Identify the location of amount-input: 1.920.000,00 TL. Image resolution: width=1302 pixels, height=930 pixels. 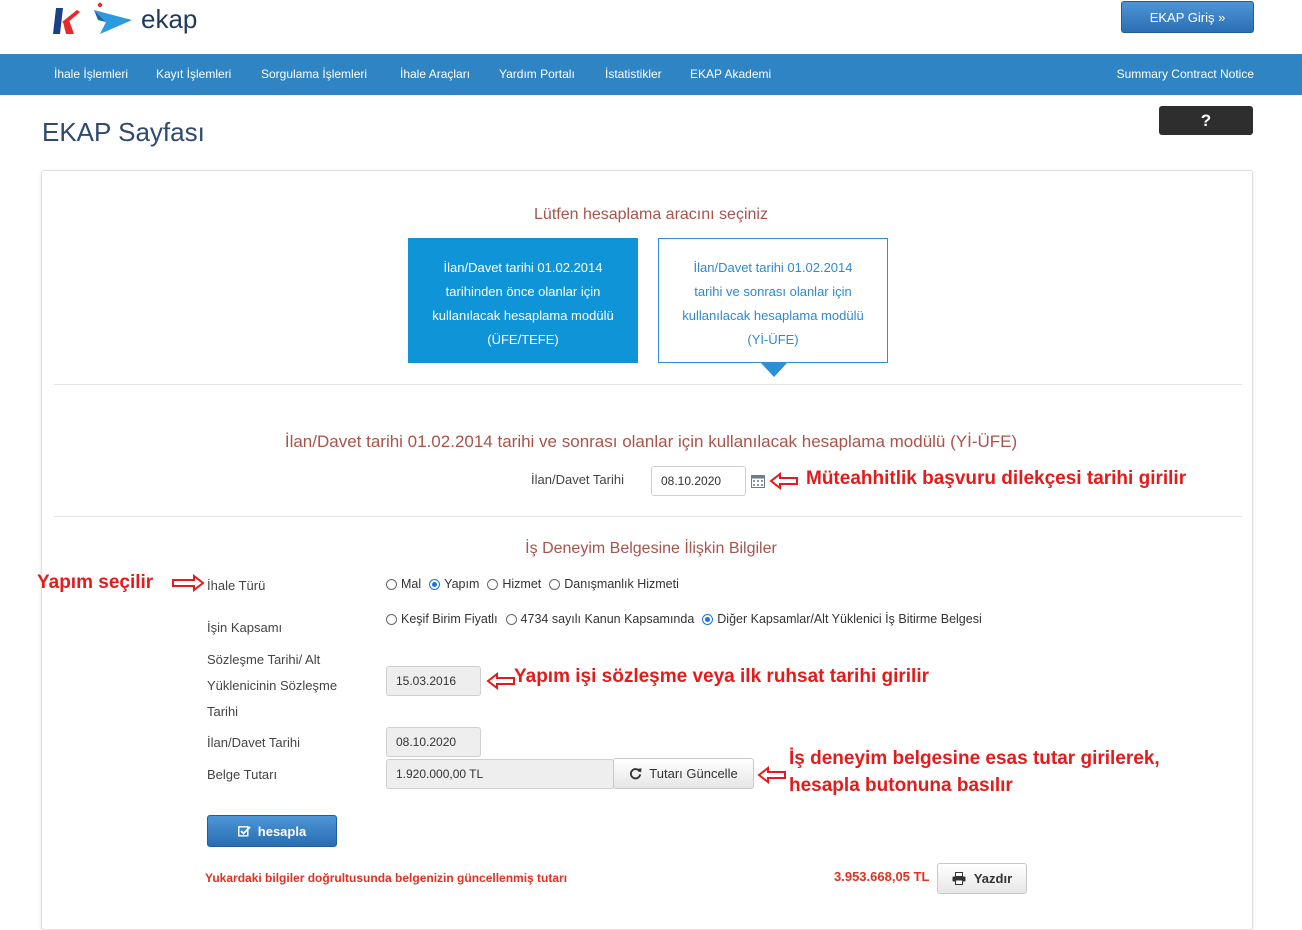
(500, 774).